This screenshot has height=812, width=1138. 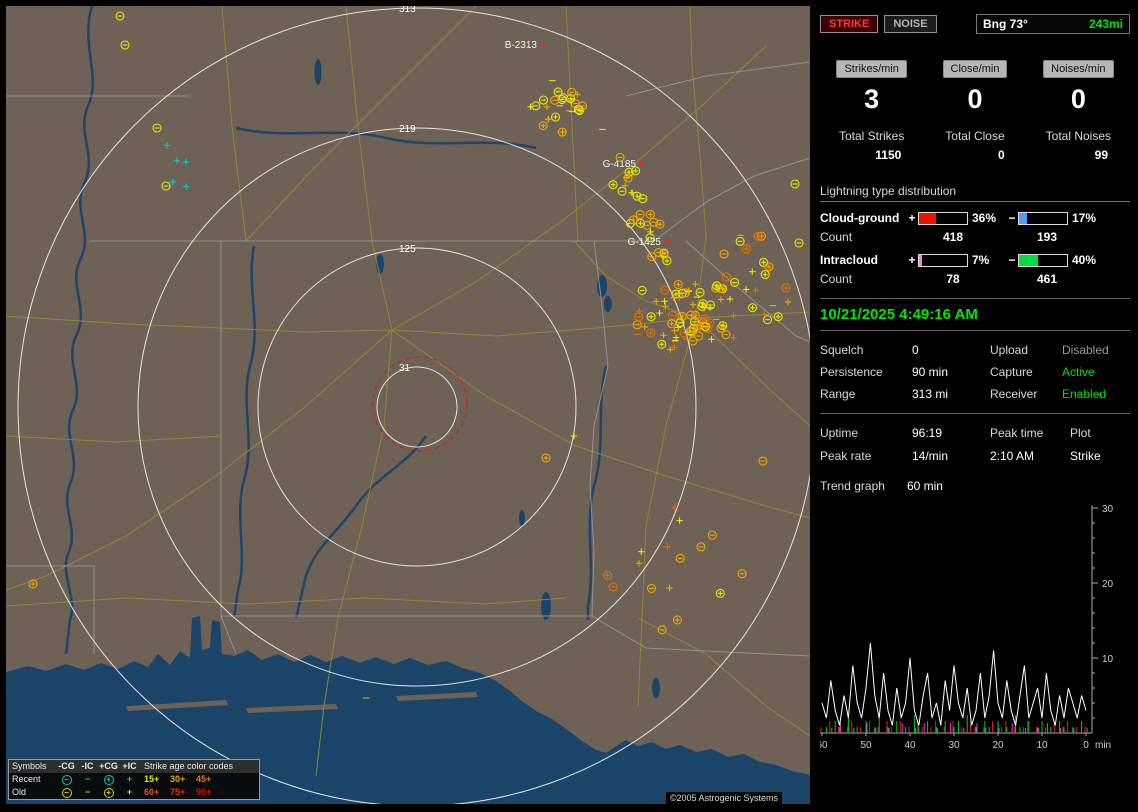 I want to click on legend-col-pos-ic: +IC, so click(x=129, y=766).